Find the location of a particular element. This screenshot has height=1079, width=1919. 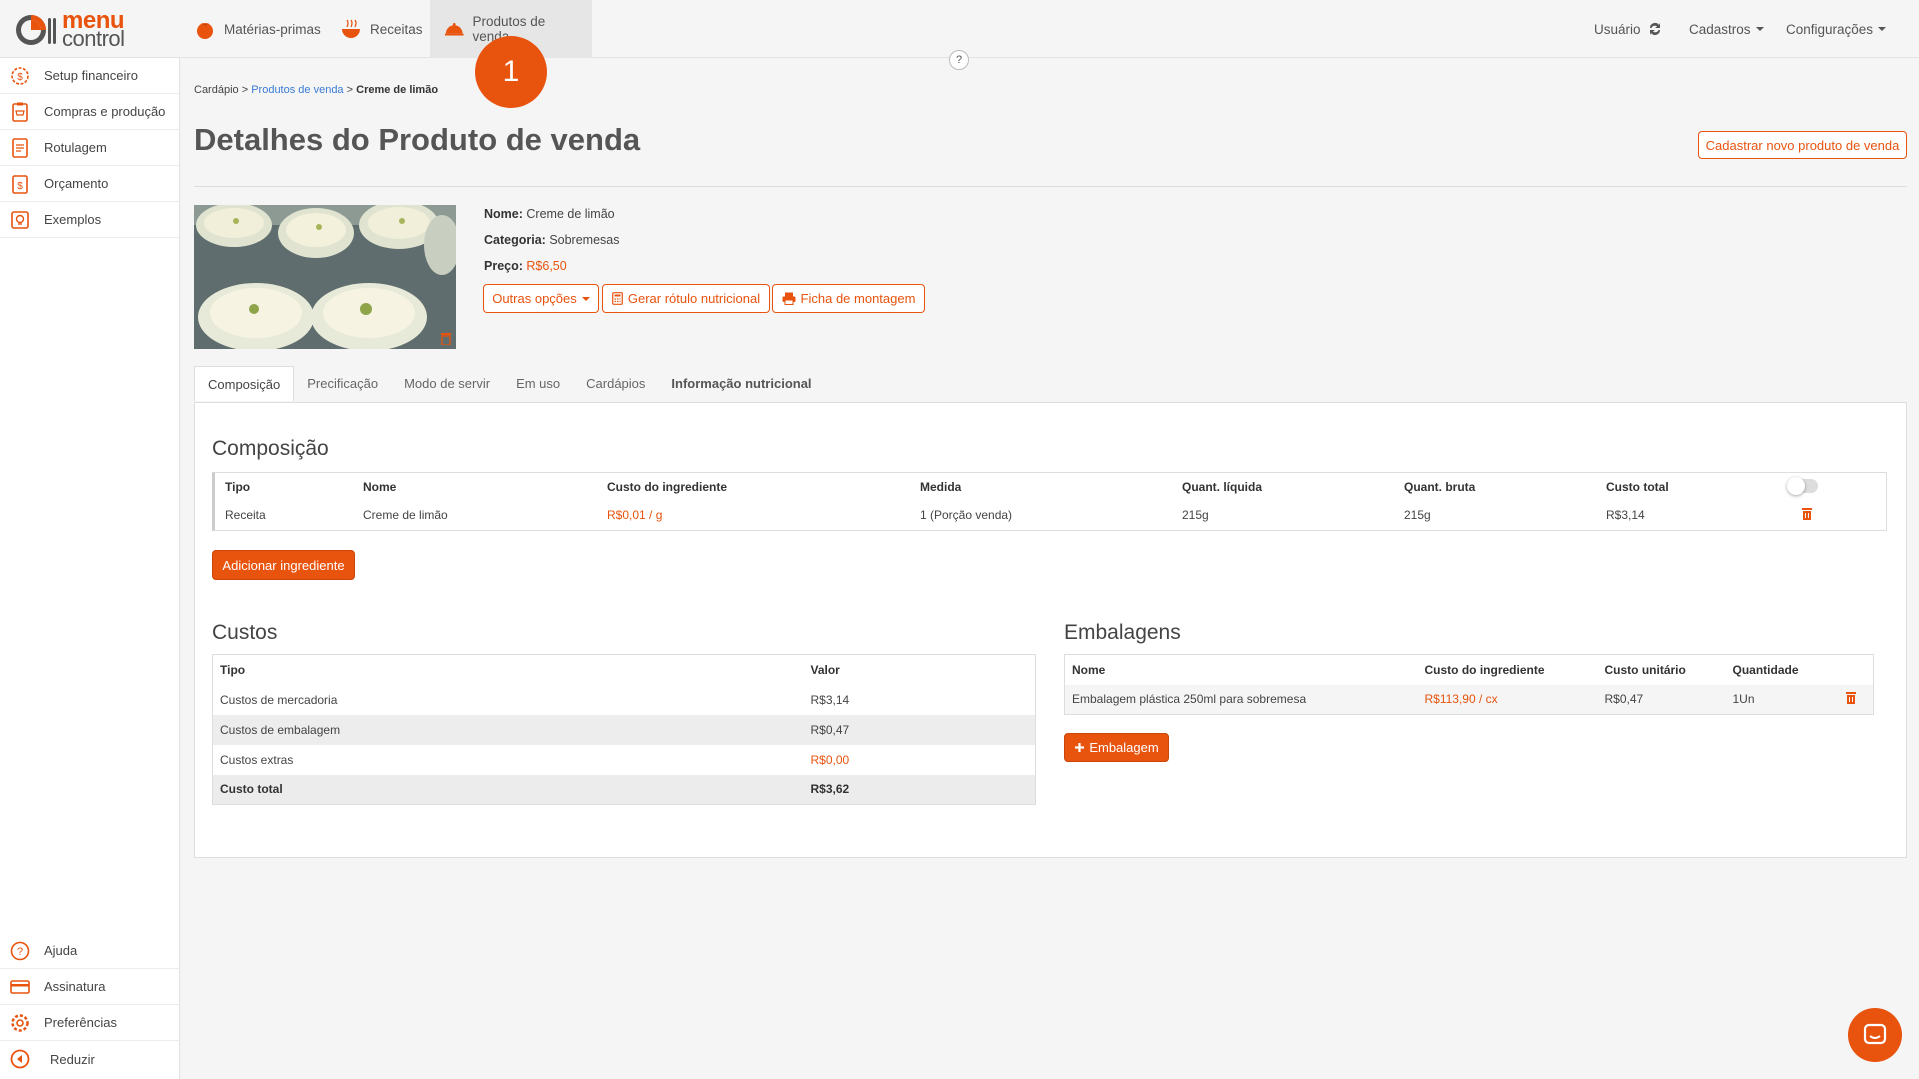

tab-precificacao: Precificação is located at coordinates (342, 383).